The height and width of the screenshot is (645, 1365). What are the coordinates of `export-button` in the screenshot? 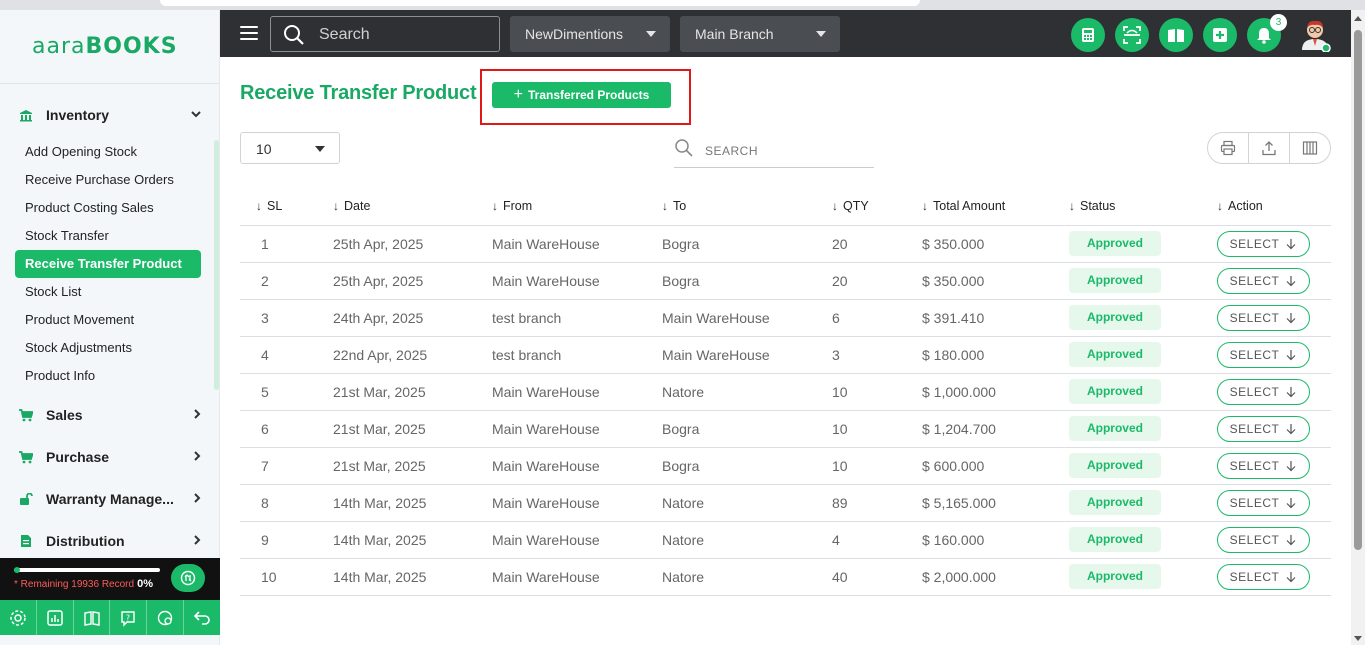 It's located at (1269, 148).